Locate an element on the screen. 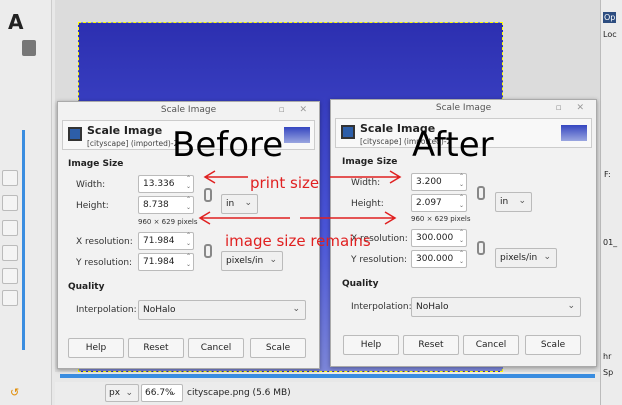 The height and width of the screenshot is (405, 622). annotation-arrows is located at coordinates (300, 197).